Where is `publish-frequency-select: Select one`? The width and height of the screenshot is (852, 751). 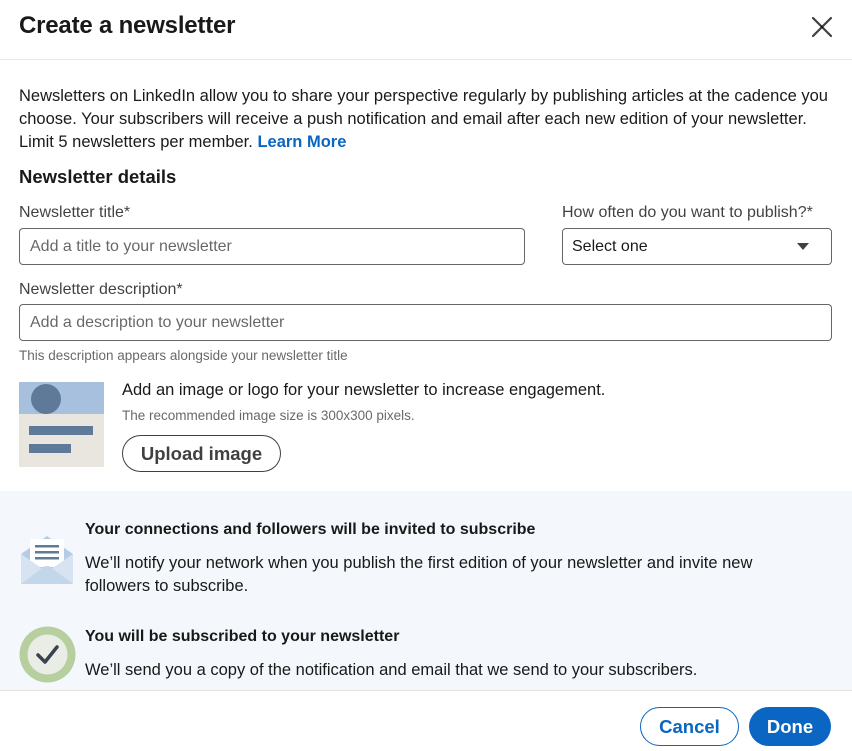 publish-frequency-select: Select one is located at coordinates (697, 246).